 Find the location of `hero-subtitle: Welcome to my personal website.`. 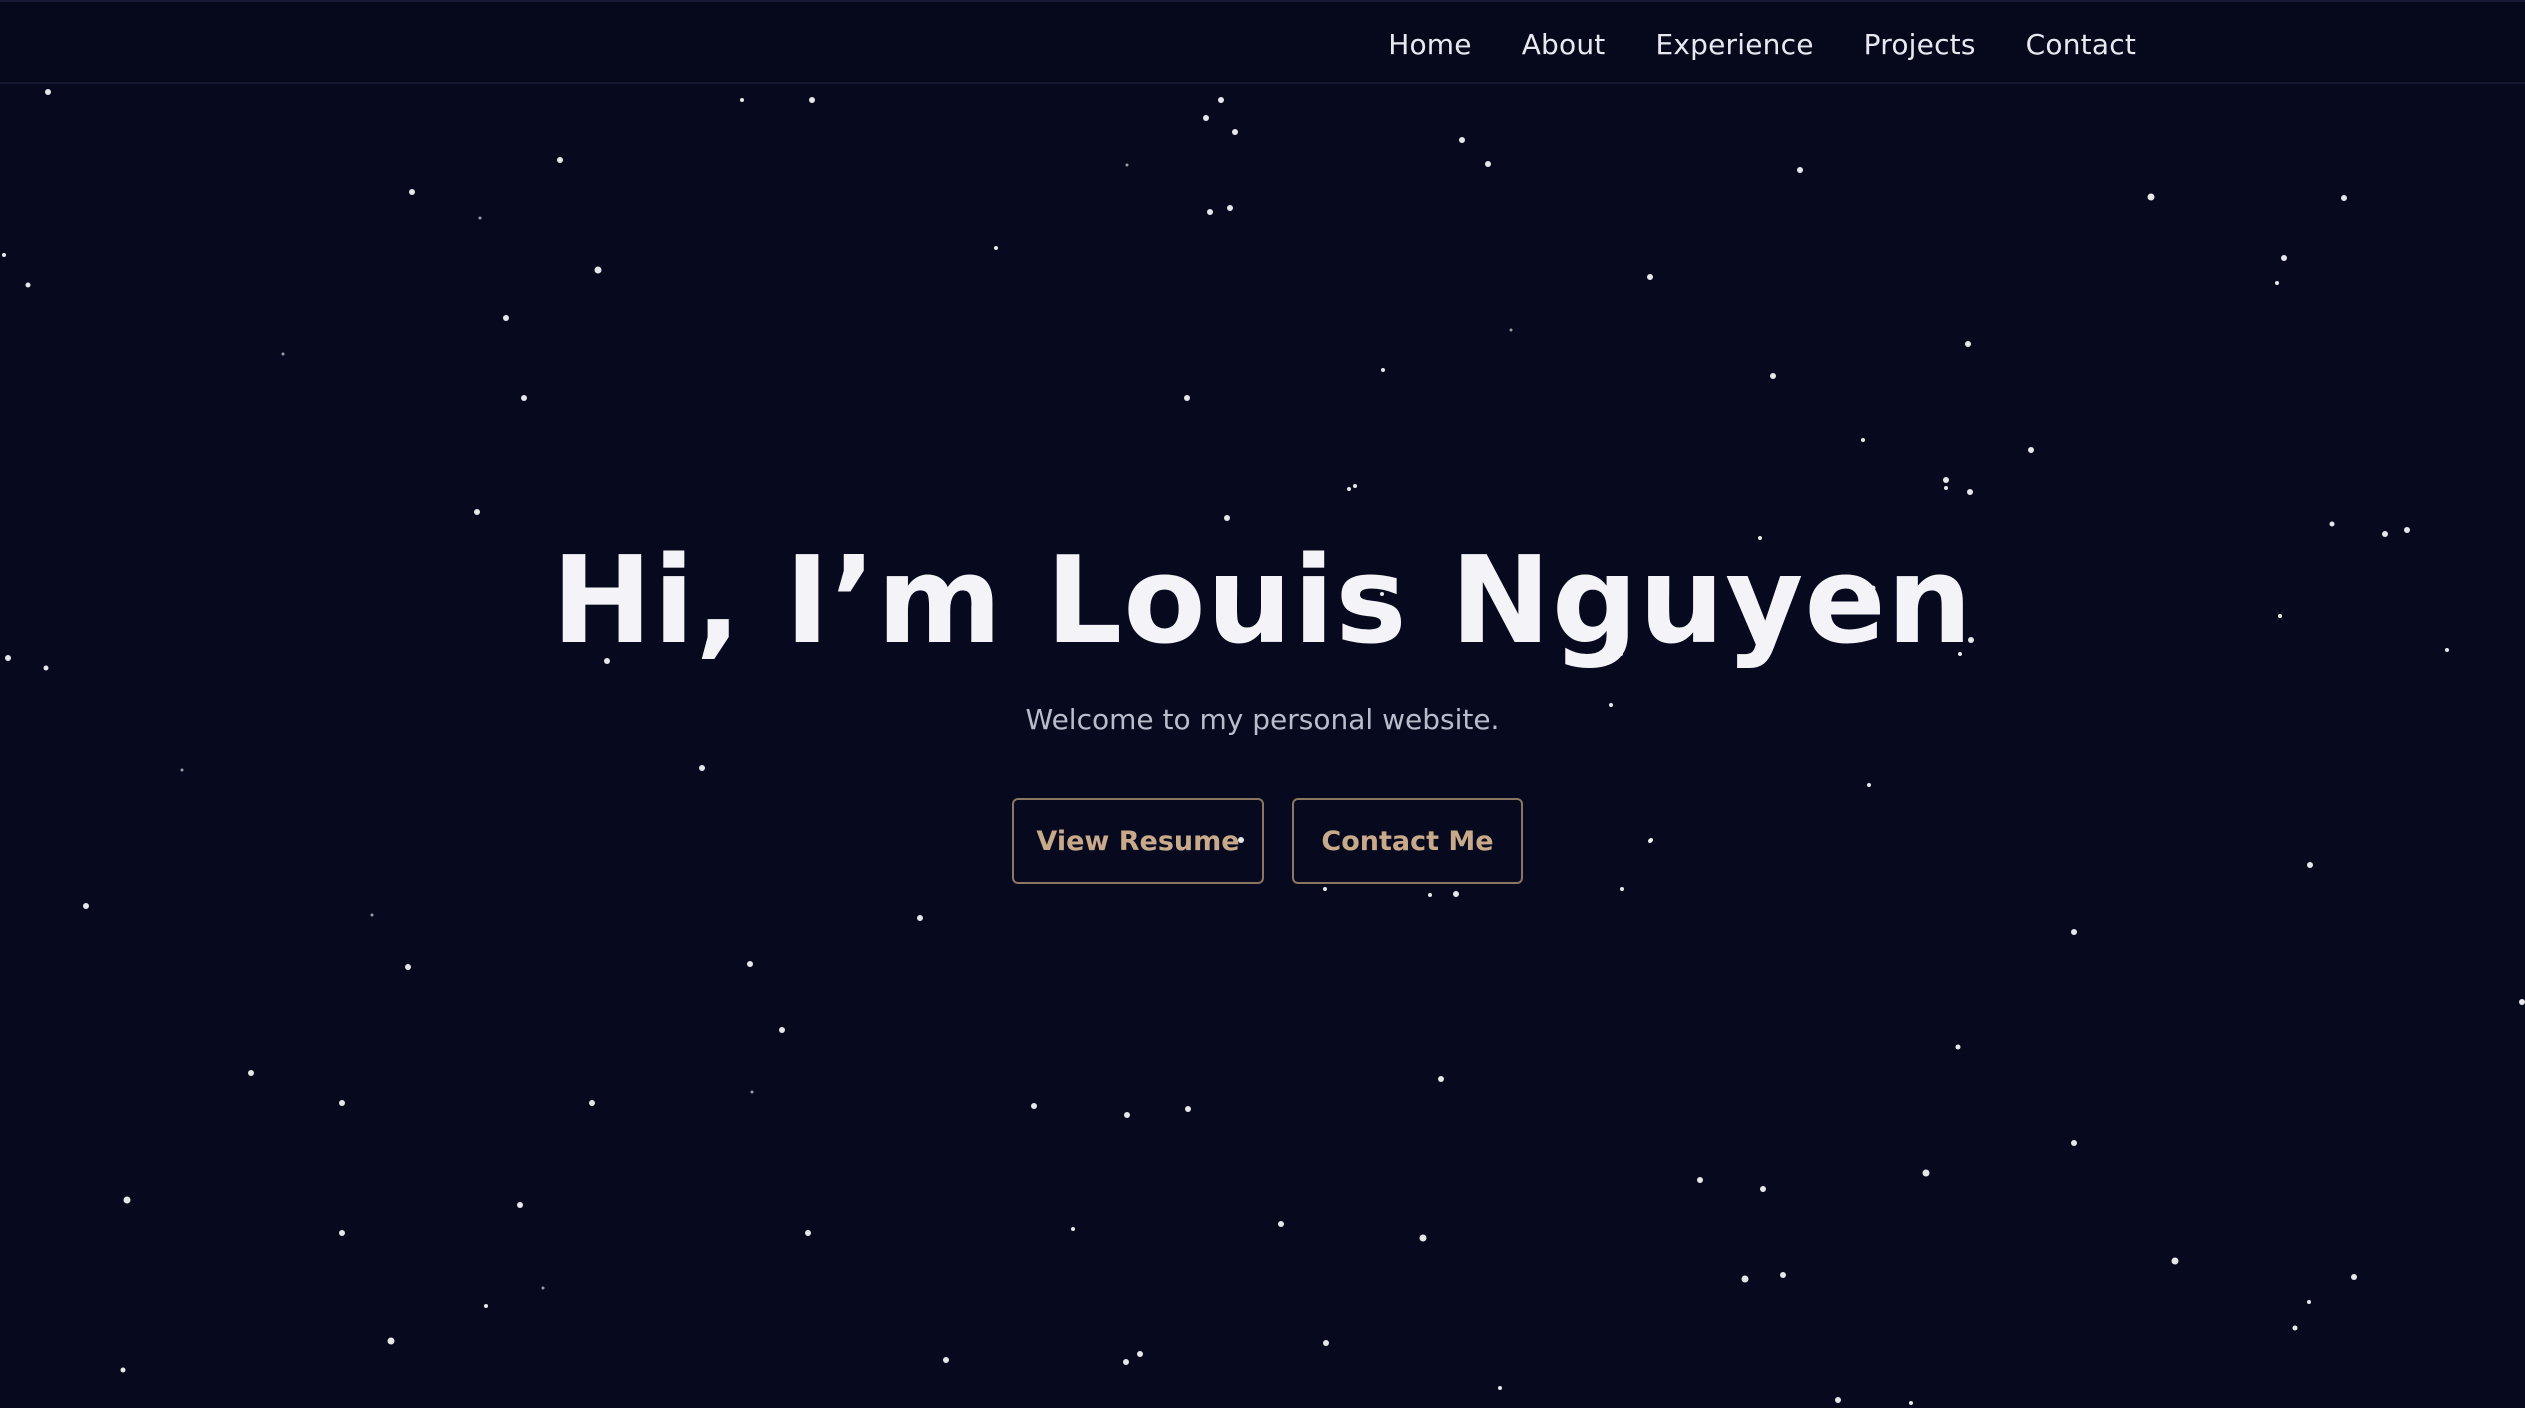

hero-subtitle: Welcome to my personal website. is located at coordinates (1262, 719).